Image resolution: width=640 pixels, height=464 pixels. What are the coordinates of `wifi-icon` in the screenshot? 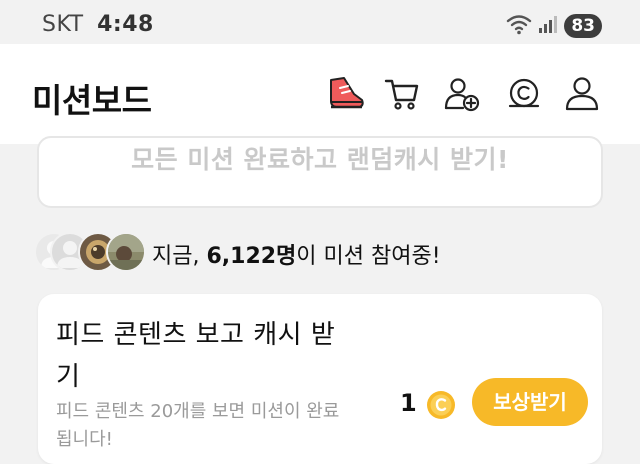 It's located at (519, 26).